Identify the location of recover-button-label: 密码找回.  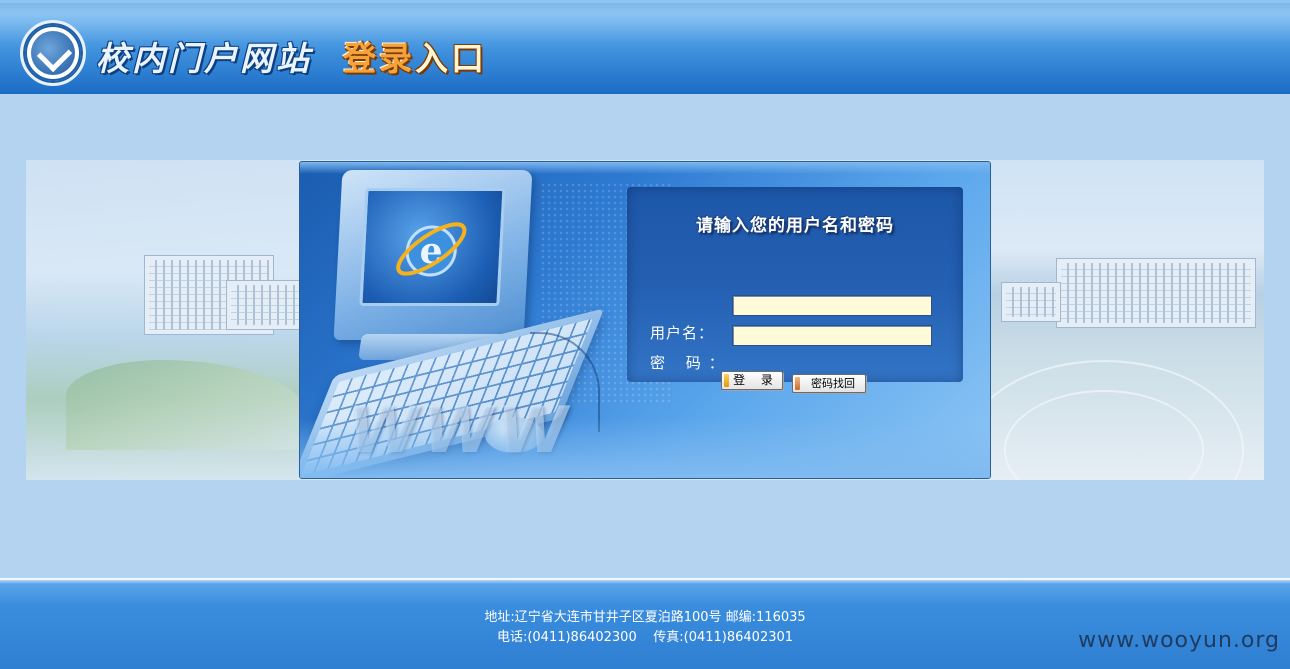
(833, 383).